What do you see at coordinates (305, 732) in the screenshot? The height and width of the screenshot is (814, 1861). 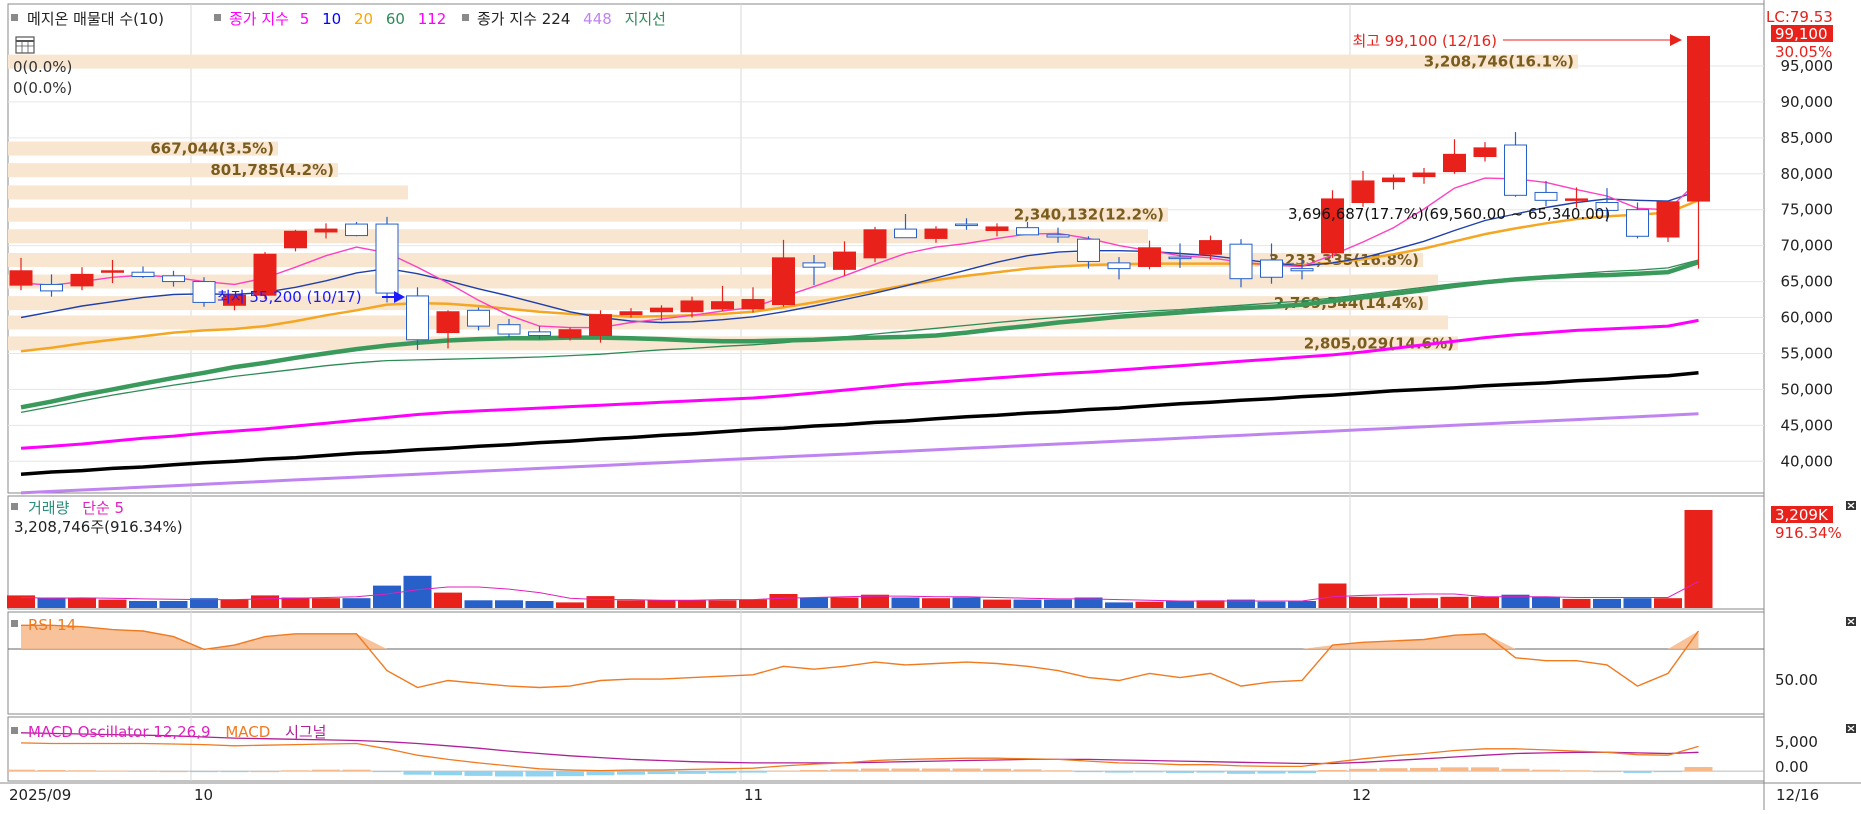 I see `macd-signal-legend: 시그널` at bounding box center [305, 732].